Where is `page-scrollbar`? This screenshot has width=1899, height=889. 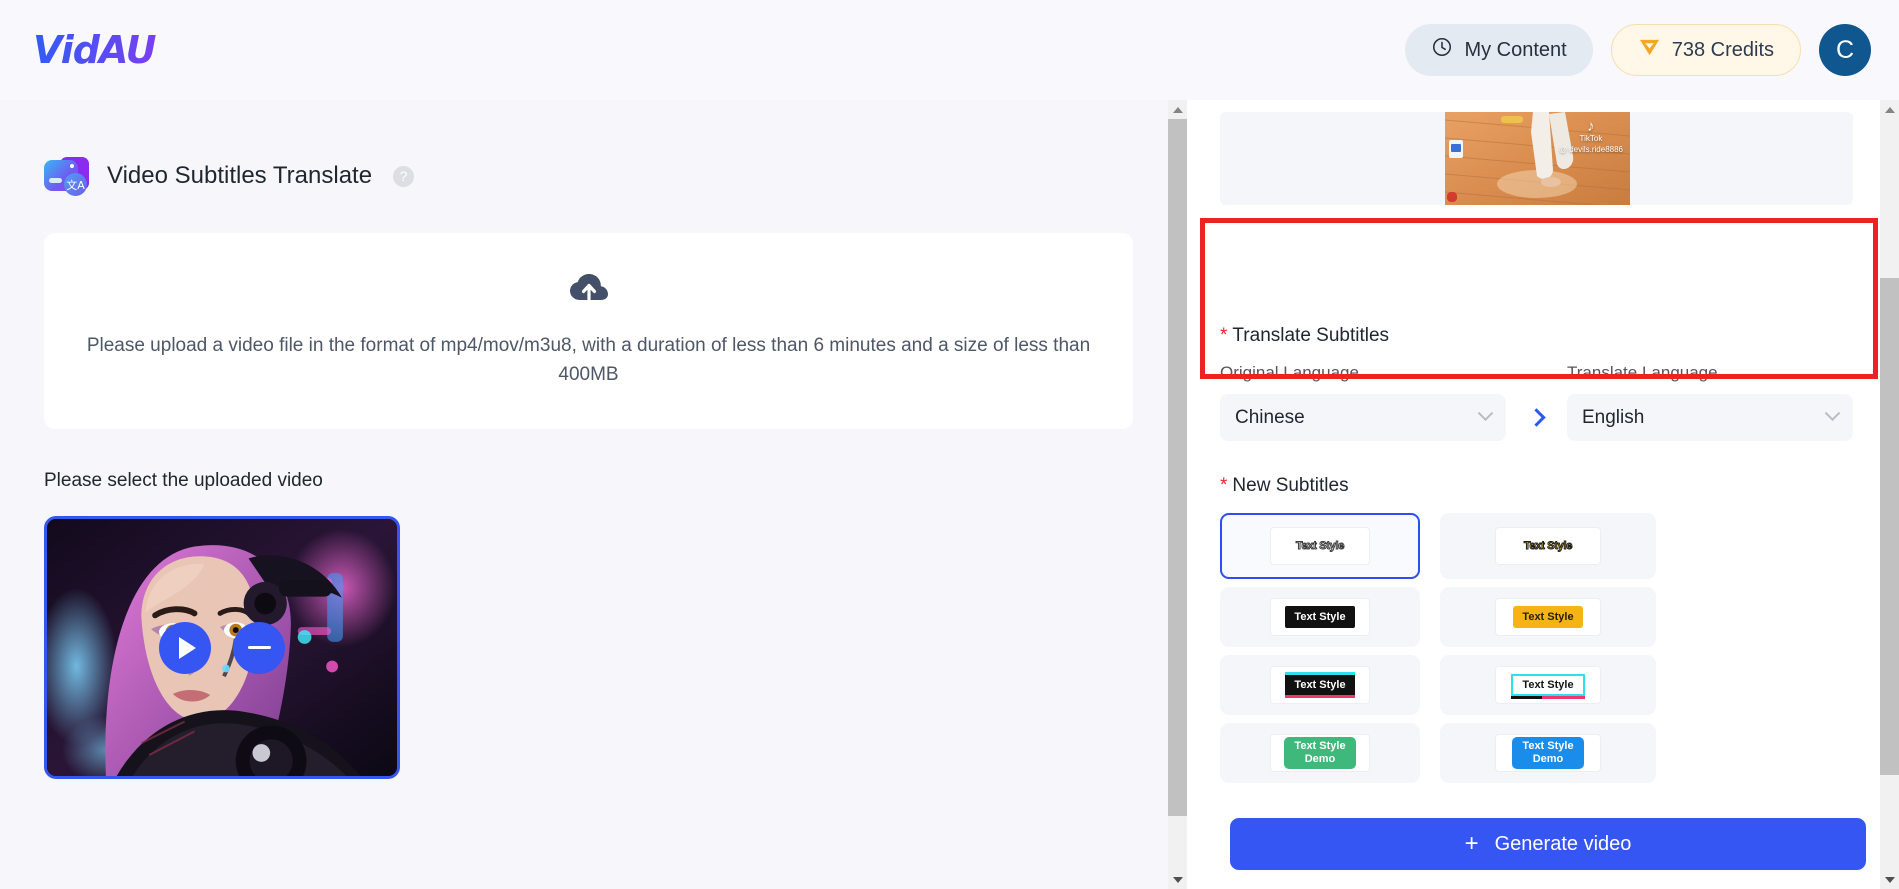
page-scrollbar is located at coordinates (1177, 494).